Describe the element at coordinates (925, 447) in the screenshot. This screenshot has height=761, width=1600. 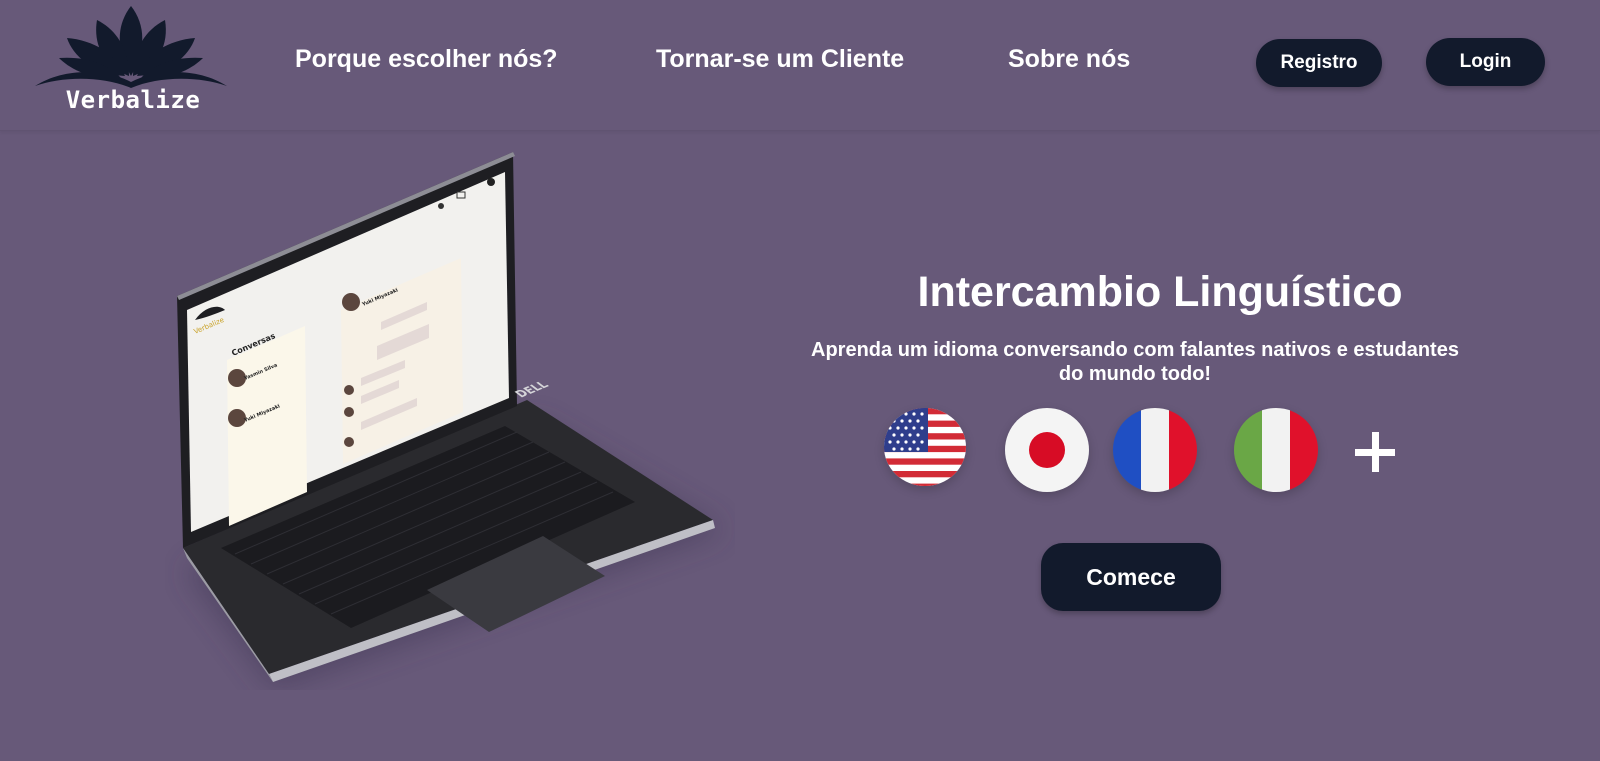
I see `us-flag-icon` at that location.